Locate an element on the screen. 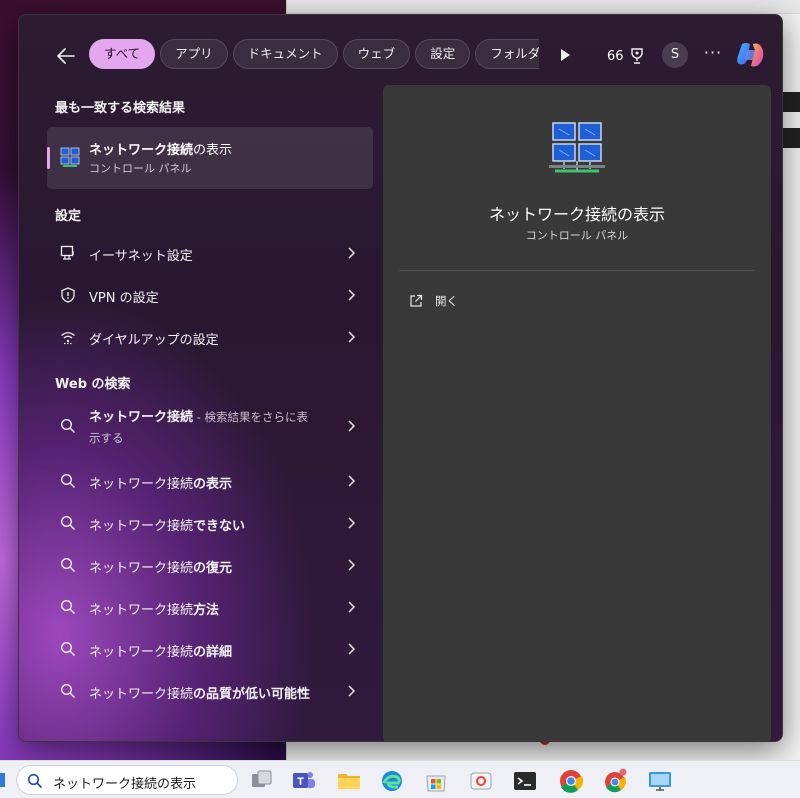 Image resolution: width=800 pixels, height=798 pixels. web-item-search-more: ネットワーク接続 - 検索結果をさらに表示する is located at coordinates (210, 426).